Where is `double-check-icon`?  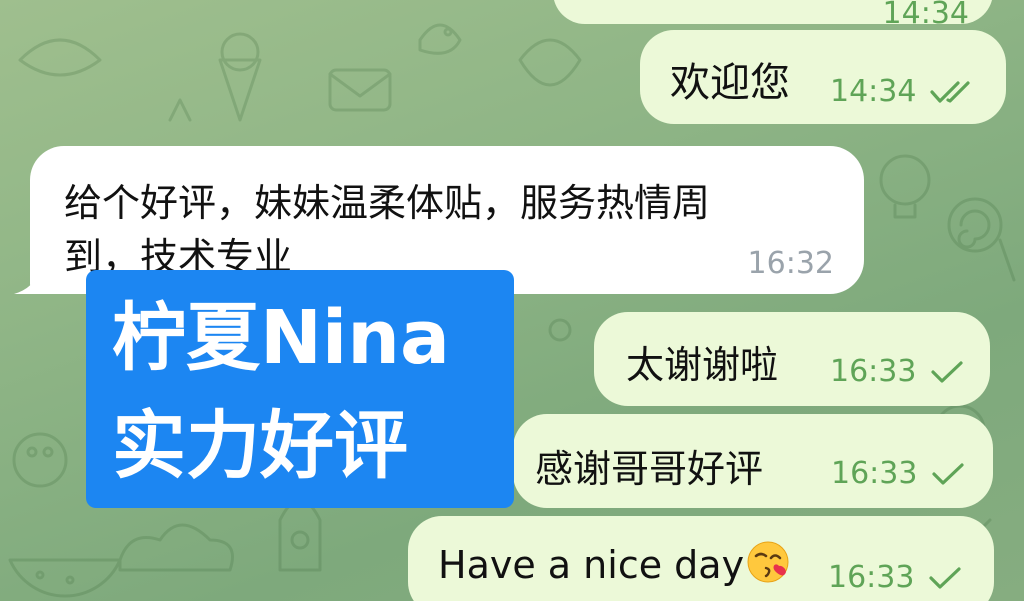 double-check-icon is located at coordinates (952, 92).